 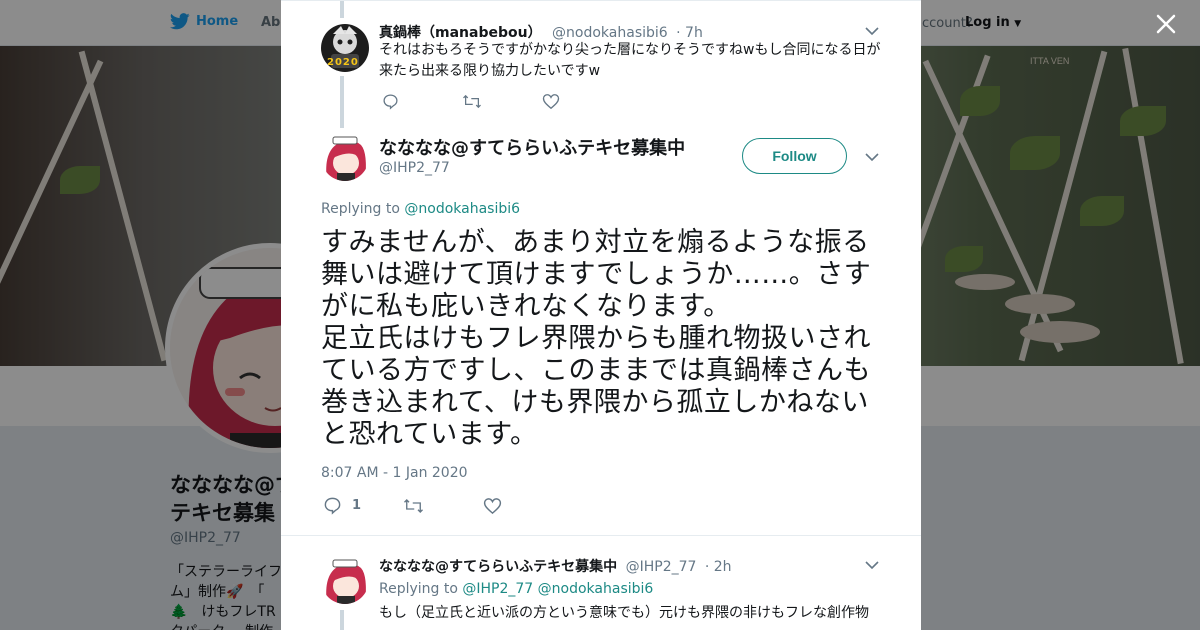 What do you see at coordinates (343, 62) in the screenshot?
I see `avatar-badge-text: 2020` at bounding box center [343, 62].